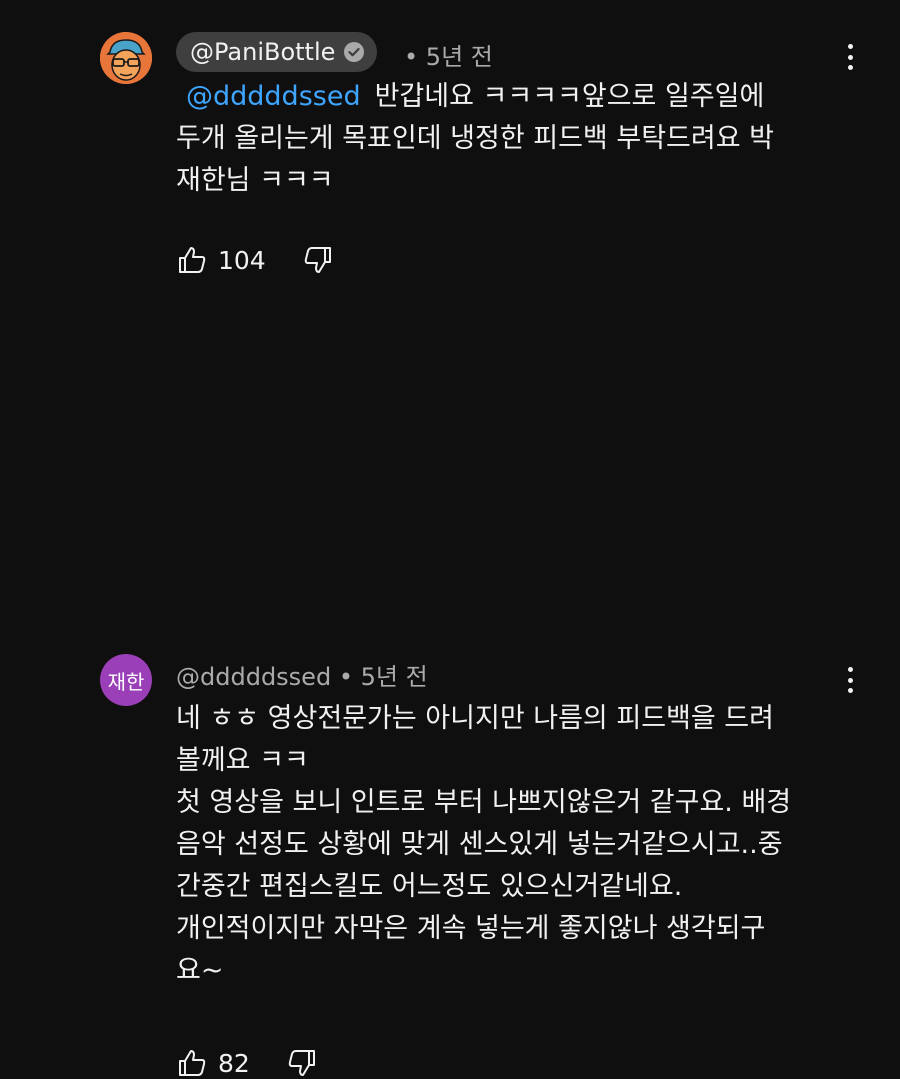 The height and width of the screenshot is (1079, 900). I want to click on avatar: 재한, so click(126, 680).